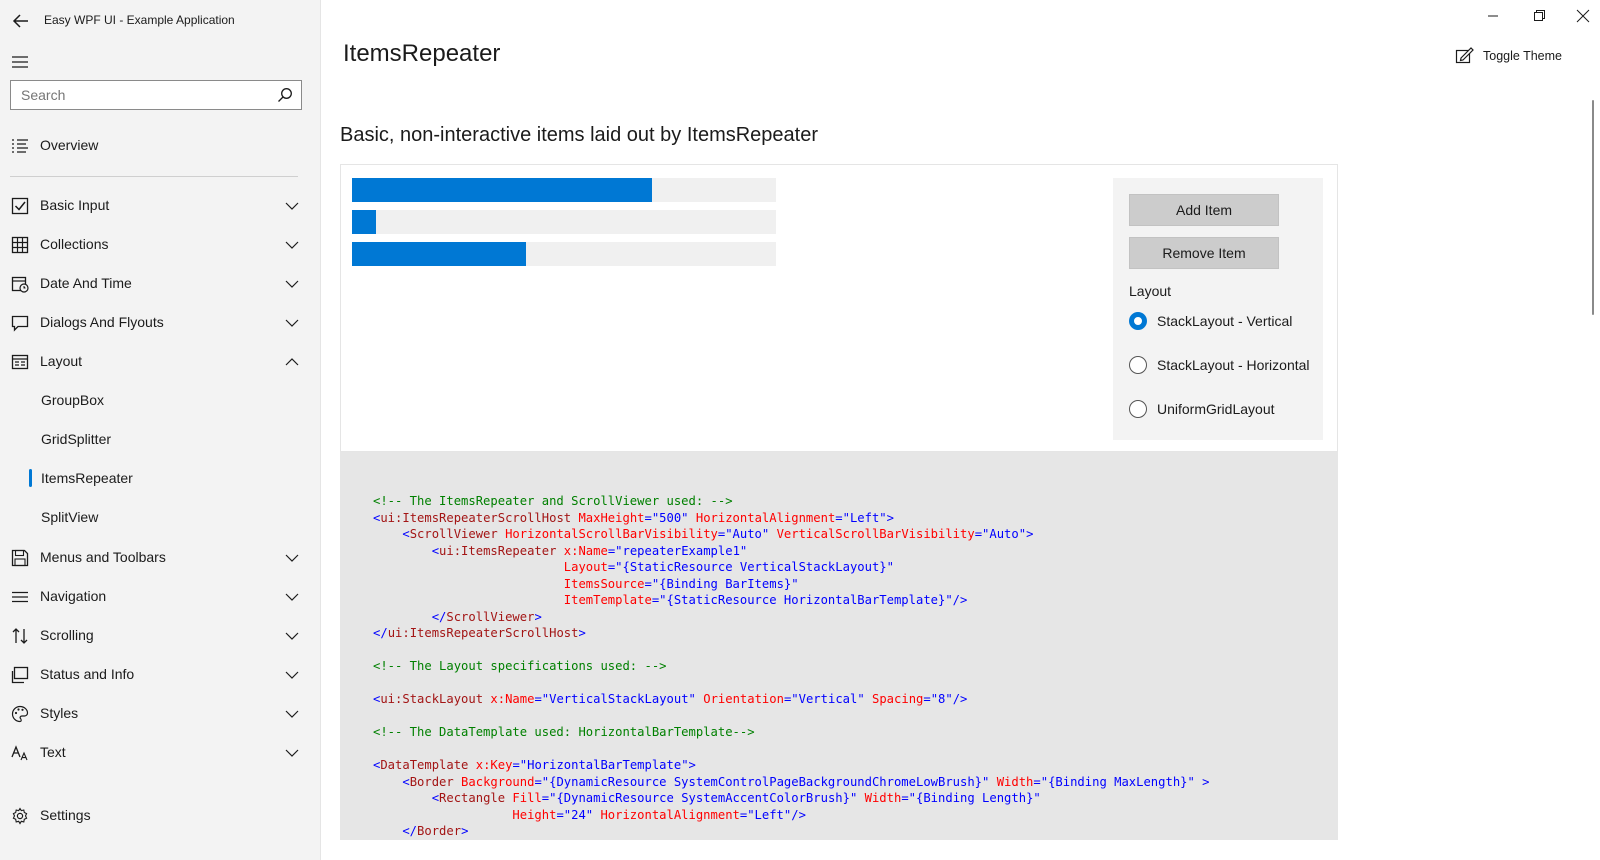  Describe the element at coordinates (509, 583) in the screenshot. I see `code-token: ItemsSource` at that location.